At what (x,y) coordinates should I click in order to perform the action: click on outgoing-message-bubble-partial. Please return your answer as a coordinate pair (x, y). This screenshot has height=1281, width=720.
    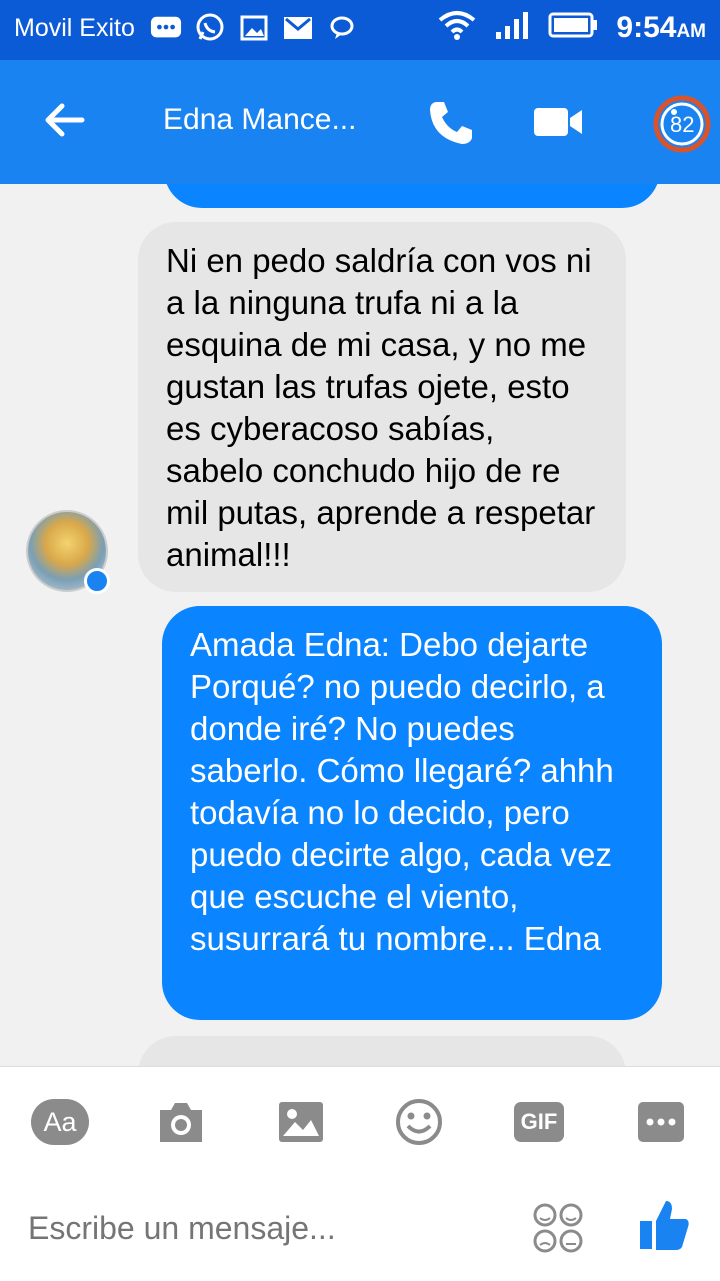
    Looking at the image, I should click on (412, 196).